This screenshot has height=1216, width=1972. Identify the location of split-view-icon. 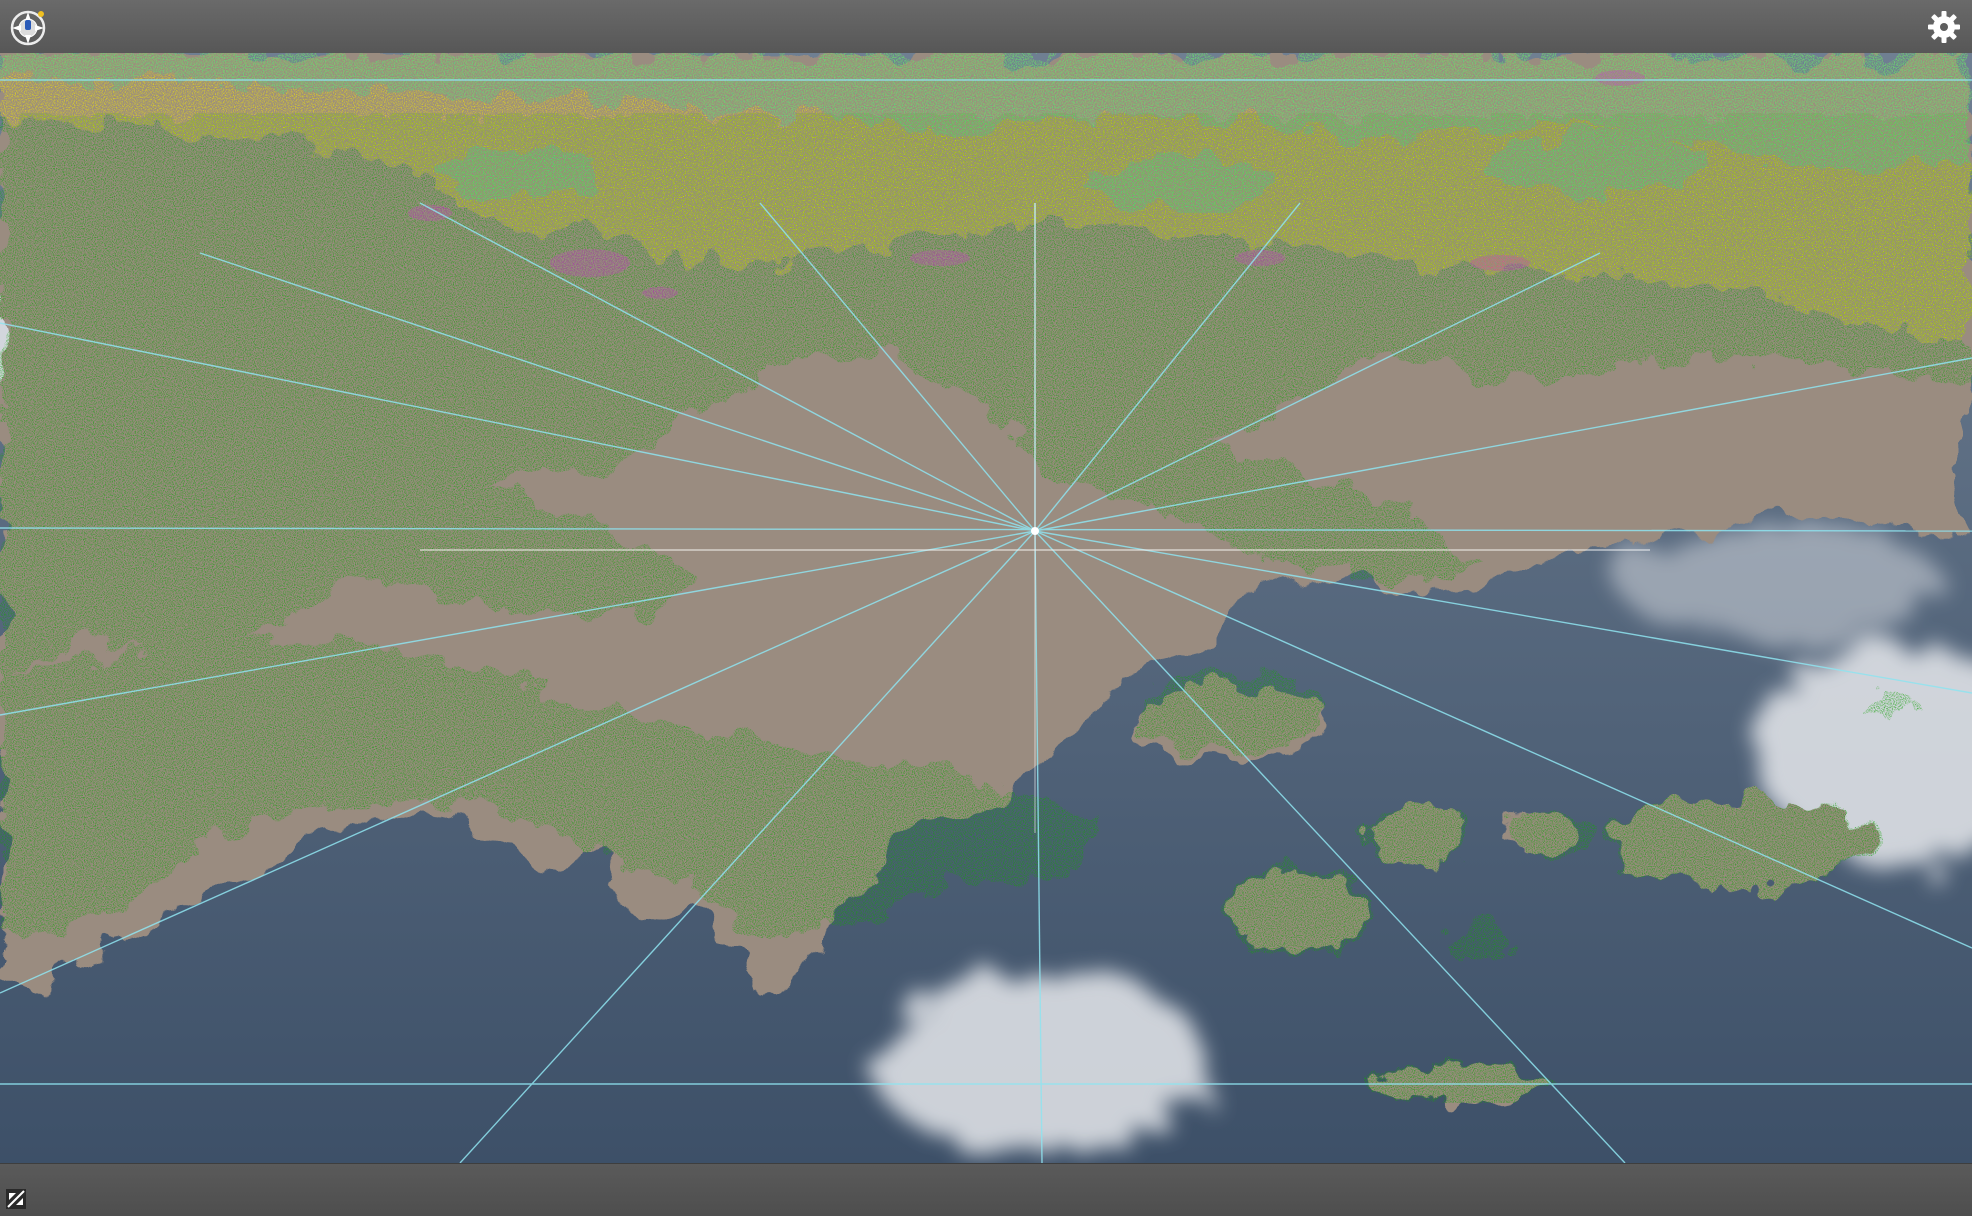
(16, 1199).